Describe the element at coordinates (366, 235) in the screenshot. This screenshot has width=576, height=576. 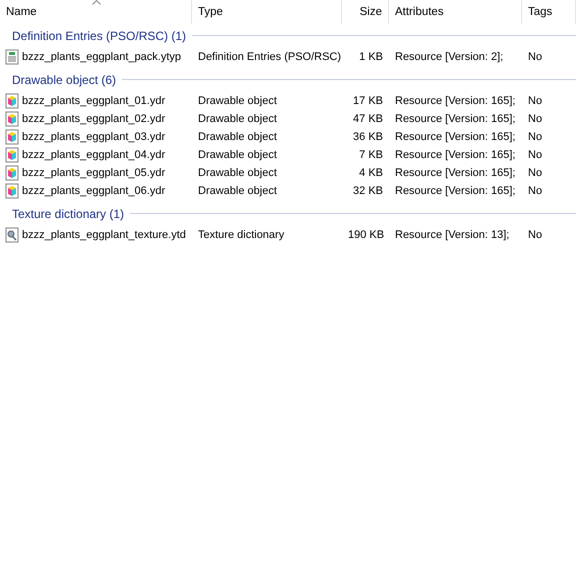
I see `file-size: 190 KB` at that location.